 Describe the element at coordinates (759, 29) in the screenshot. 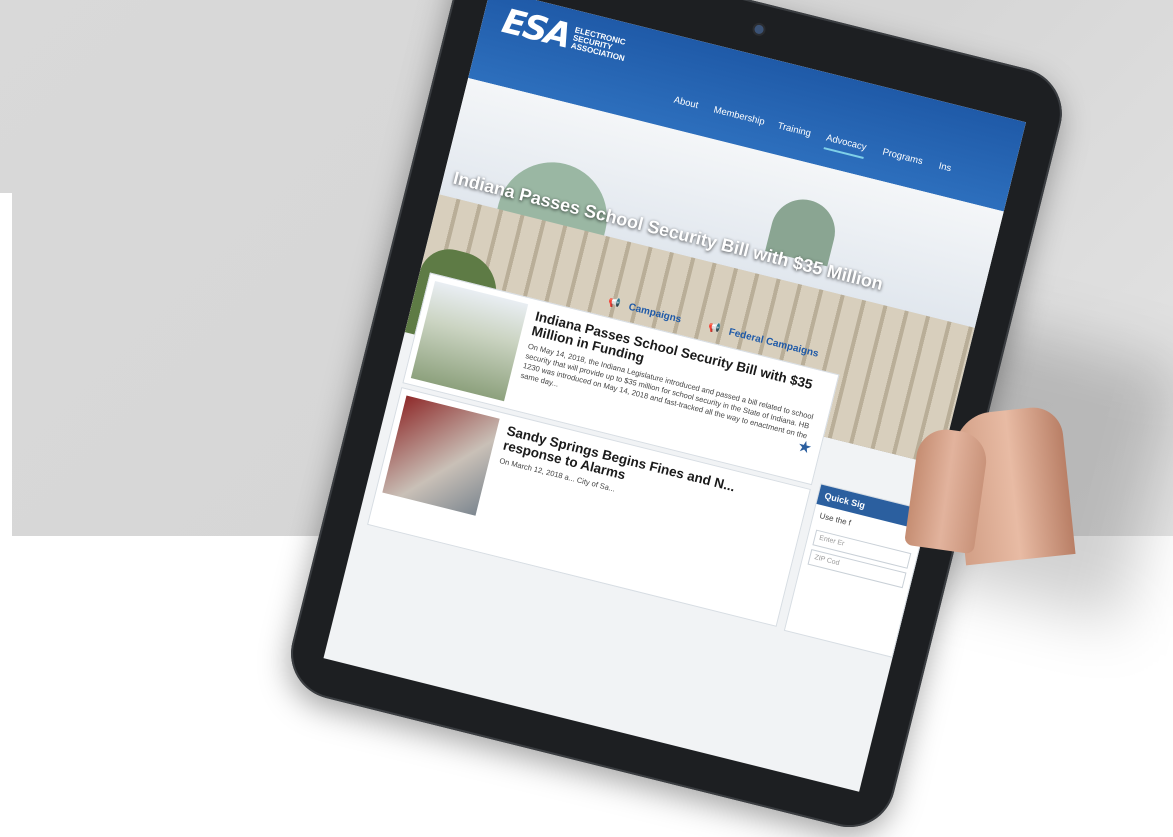

I see `camera-icon` at that location.